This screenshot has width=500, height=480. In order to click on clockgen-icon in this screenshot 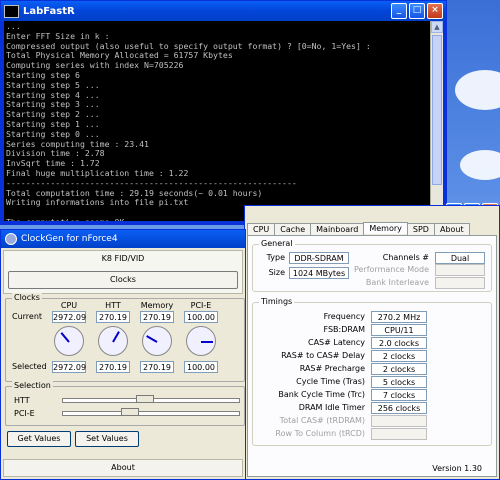, I will do `click(11, 239)`.